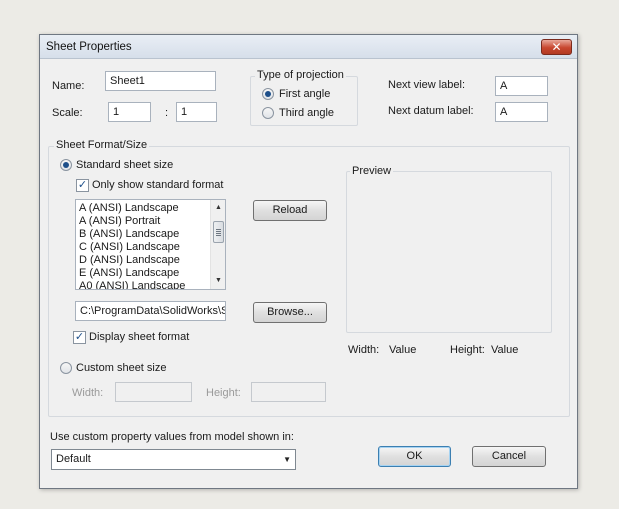 The height and width of the screenshot is (509, 619). I want to click on scroll-up-icon: ▲, so click(218, 208).